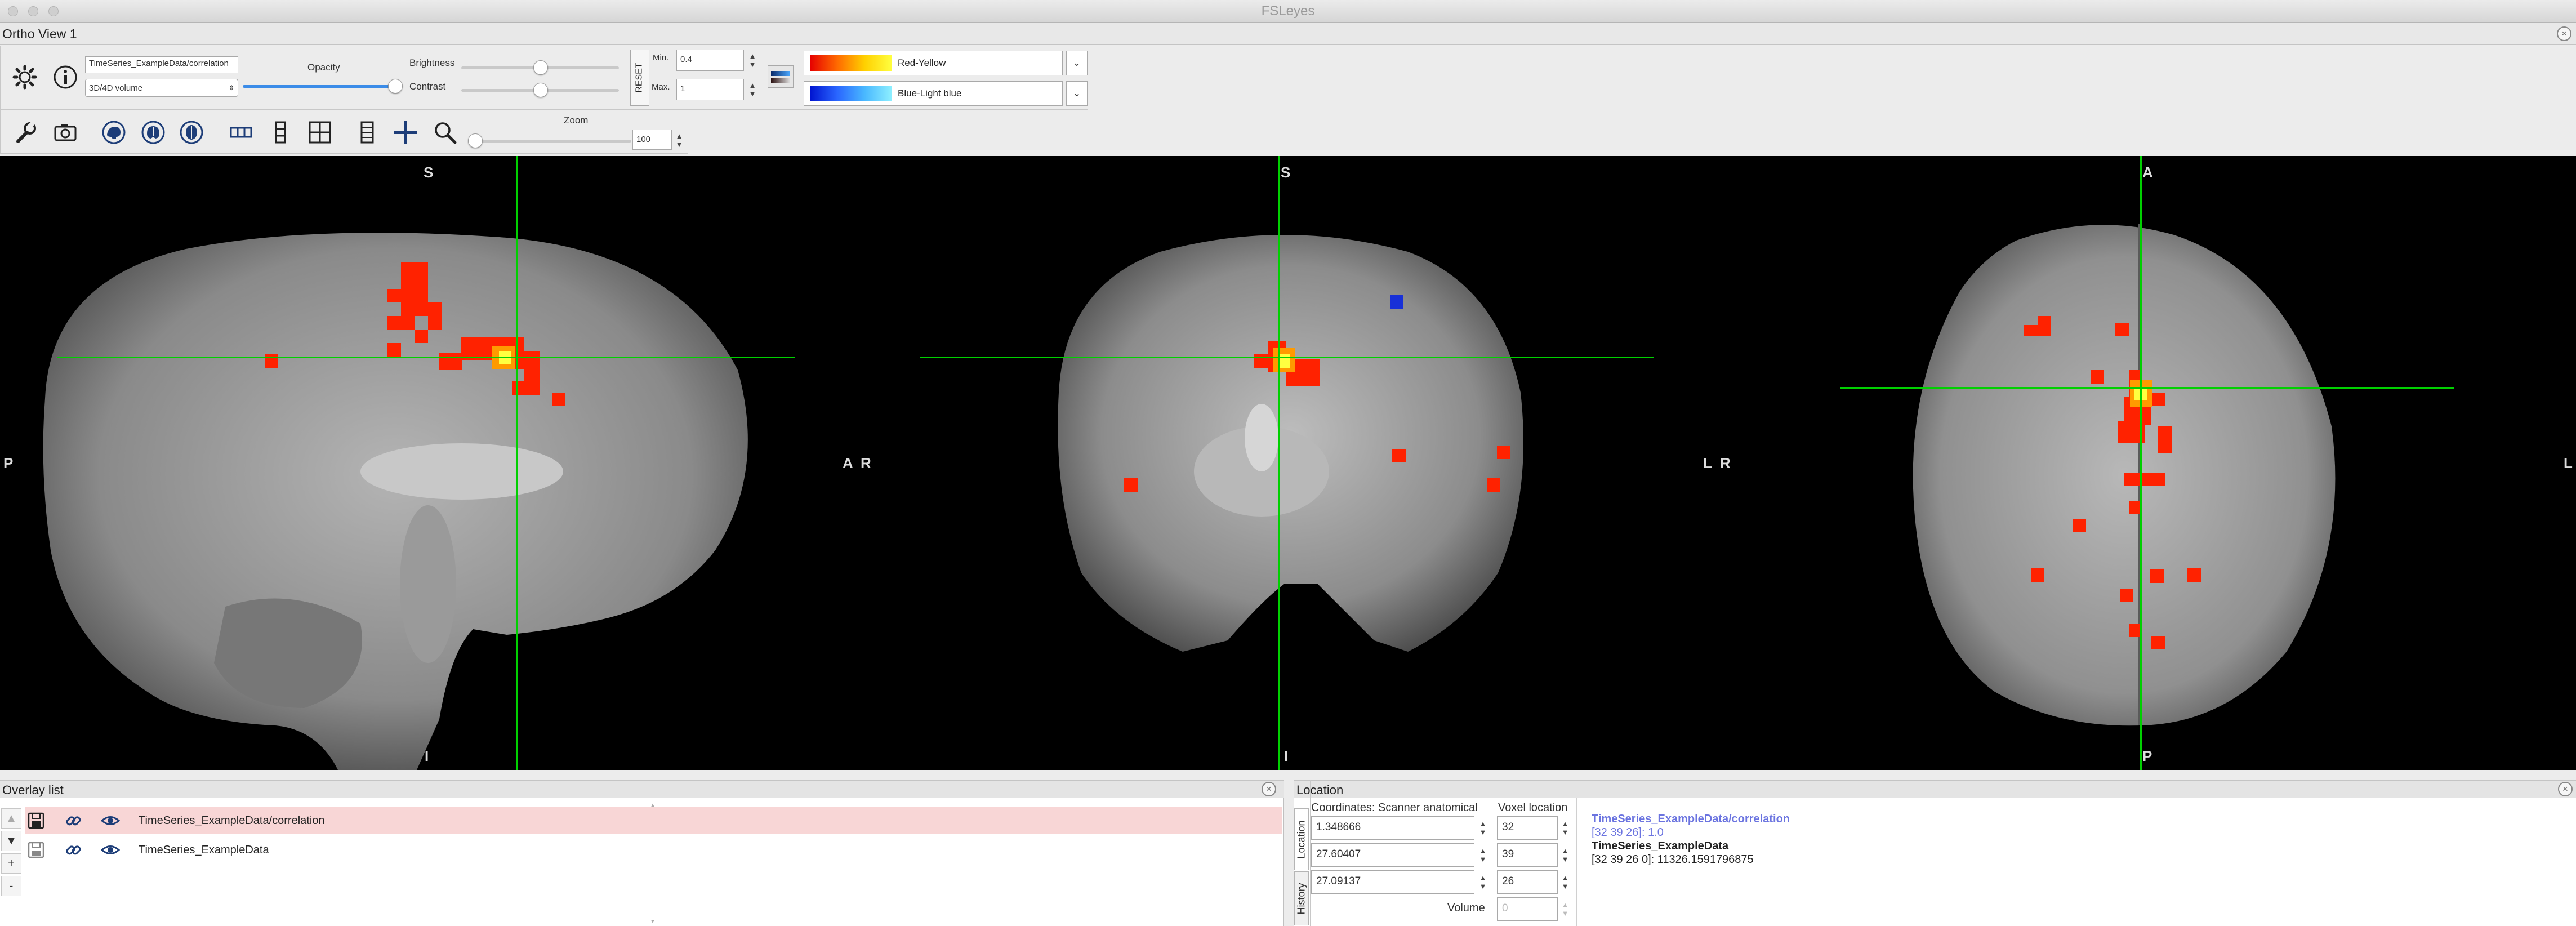  What do you see at coordinates (1565, 909) in the screenshot?
I see `volume-spinner: ▲ ▼` at bounding box center [1565, 909].